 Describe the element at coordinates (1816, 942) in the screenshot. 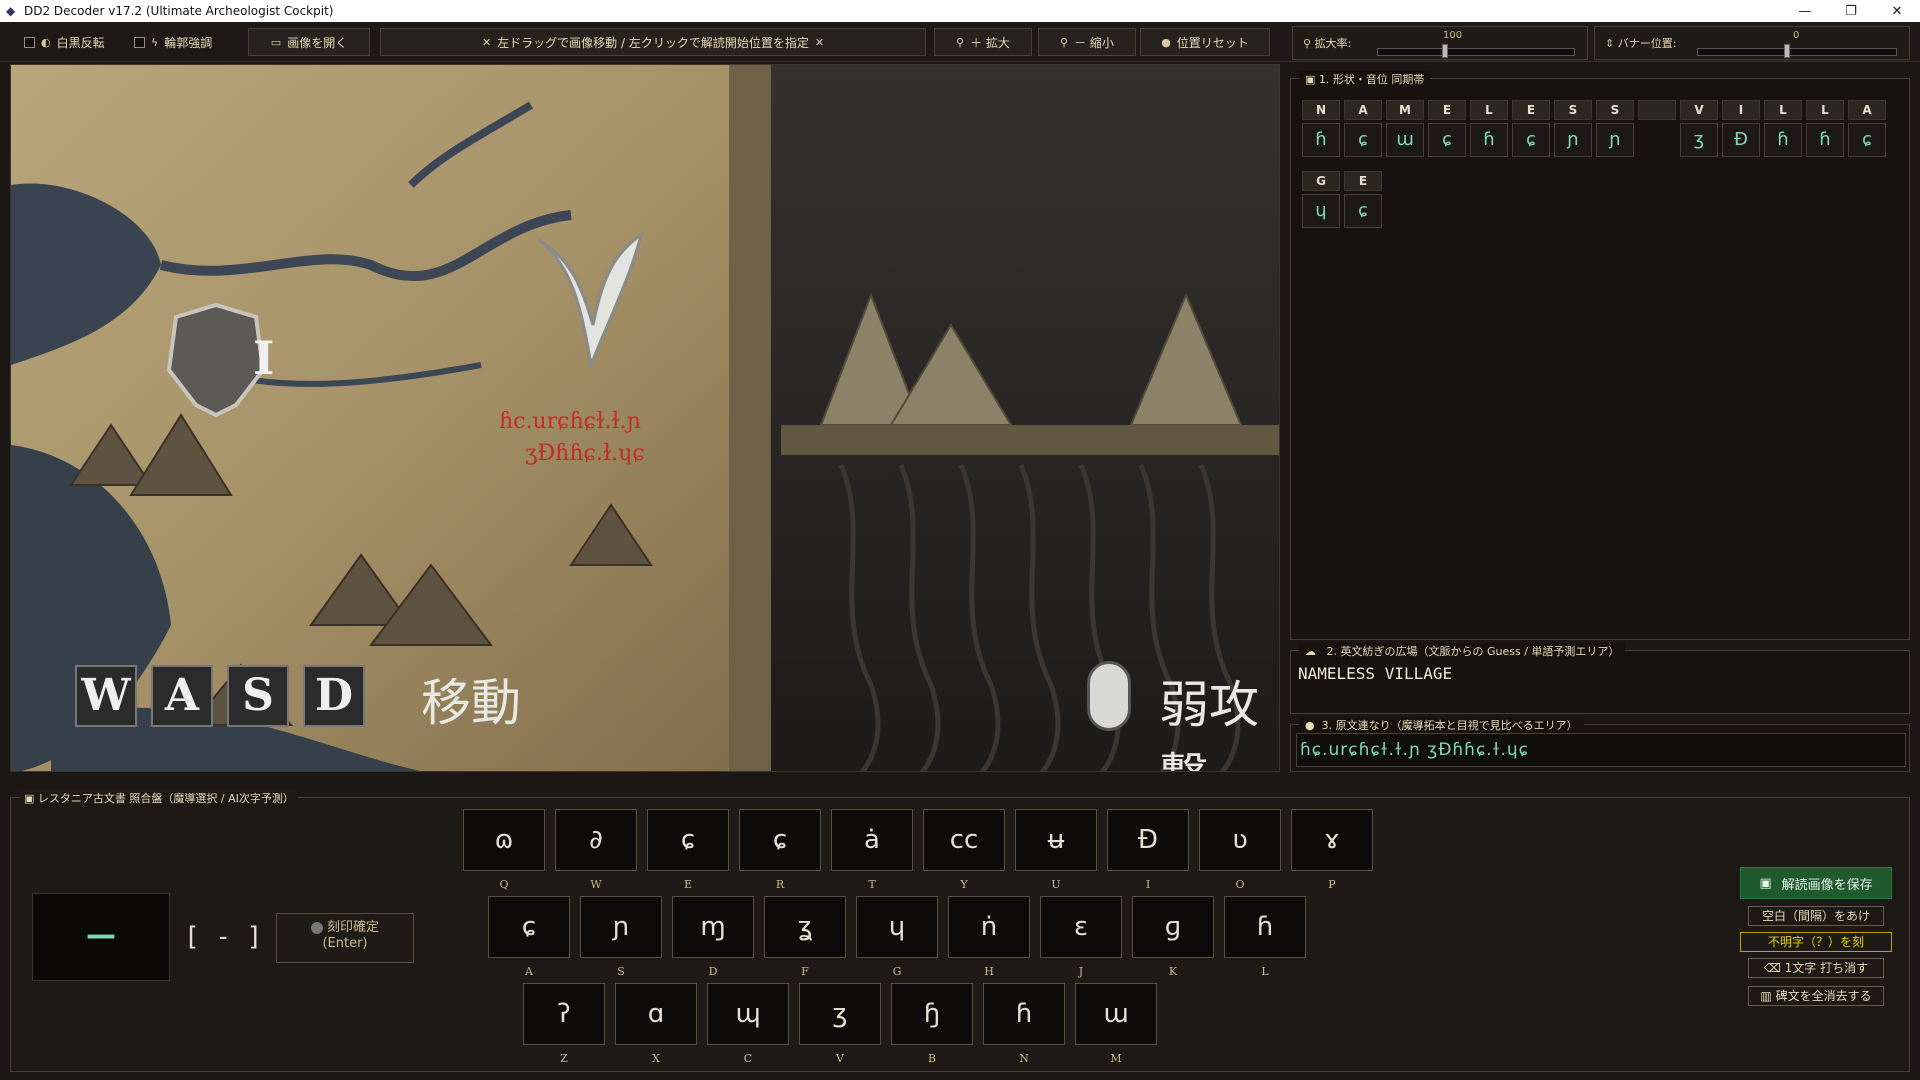

I see `insert-unknown-button: 不明字（？）を刻` at that location.